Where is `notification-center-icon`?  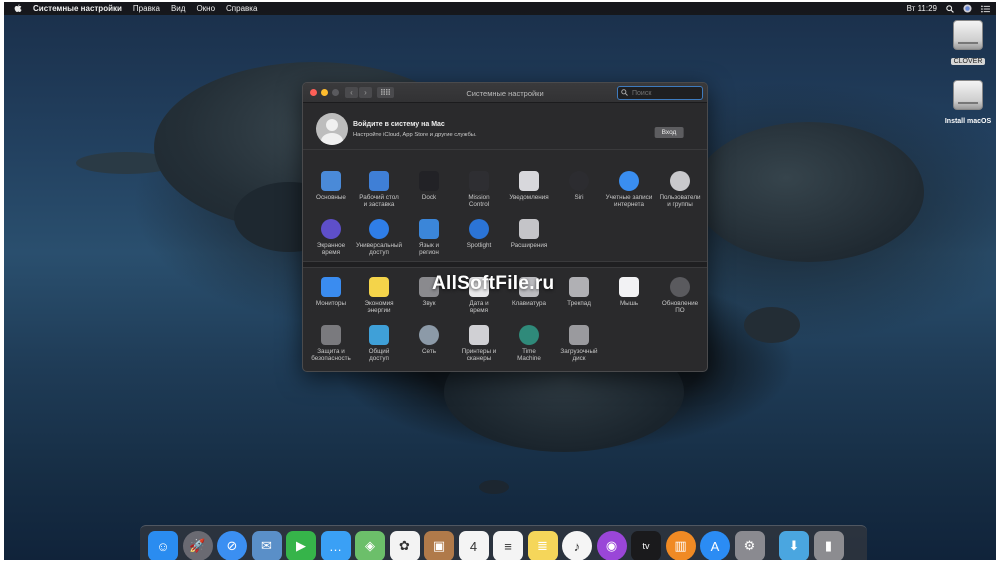 notification-center-icon is located at coordinates (985, 9).